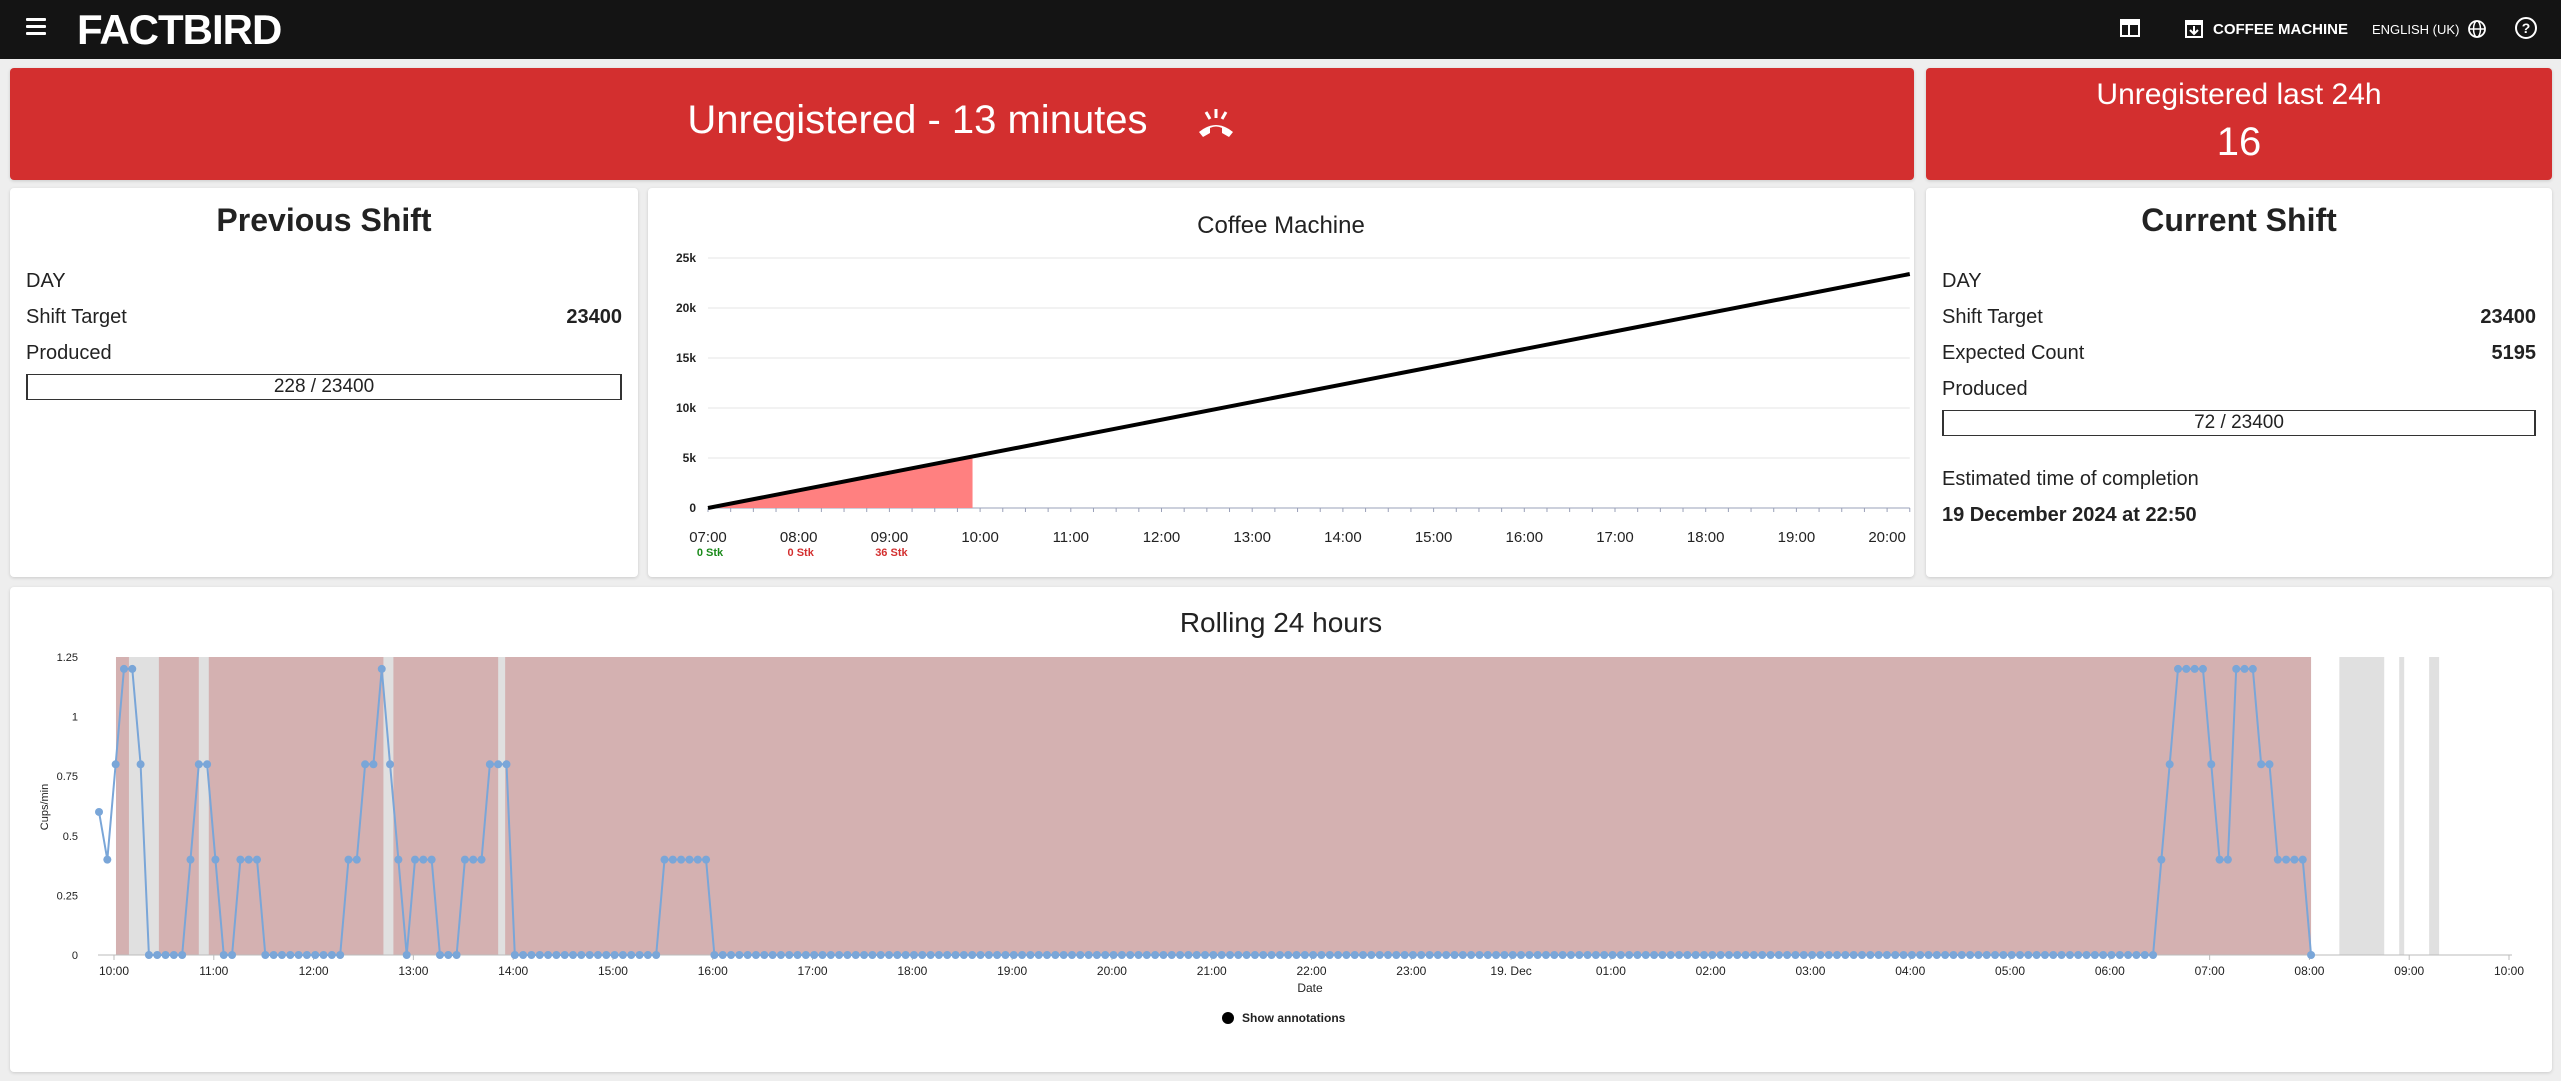  I want to click on y-tick-label: 0, so click(692, 508).